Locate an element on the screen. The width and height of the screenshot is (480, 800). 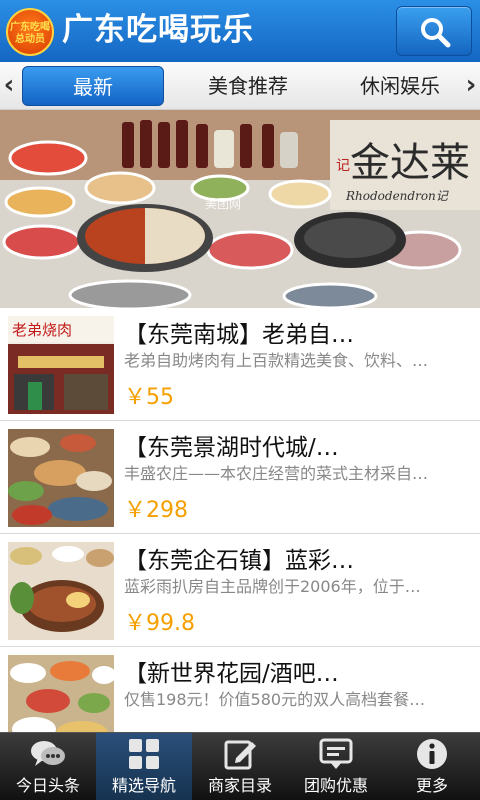
category-tabs: ‹ 最新 美食推荐 休闲娱乐 › is located at coordinates (240, 86).